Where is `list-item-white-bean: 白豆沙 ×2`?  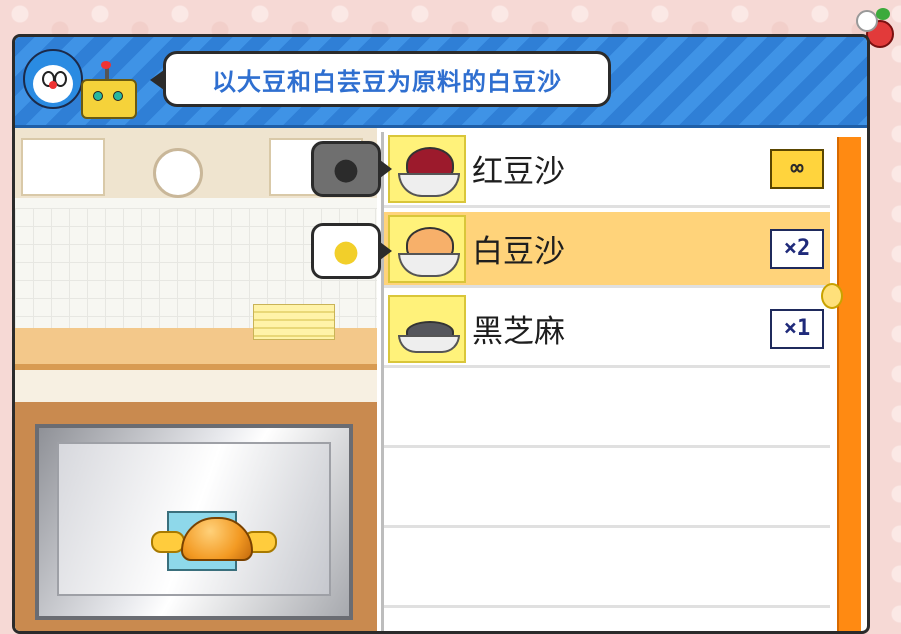
list-item-white-bean: 白豆沙 ×2 is located at coordinates (607, 250).